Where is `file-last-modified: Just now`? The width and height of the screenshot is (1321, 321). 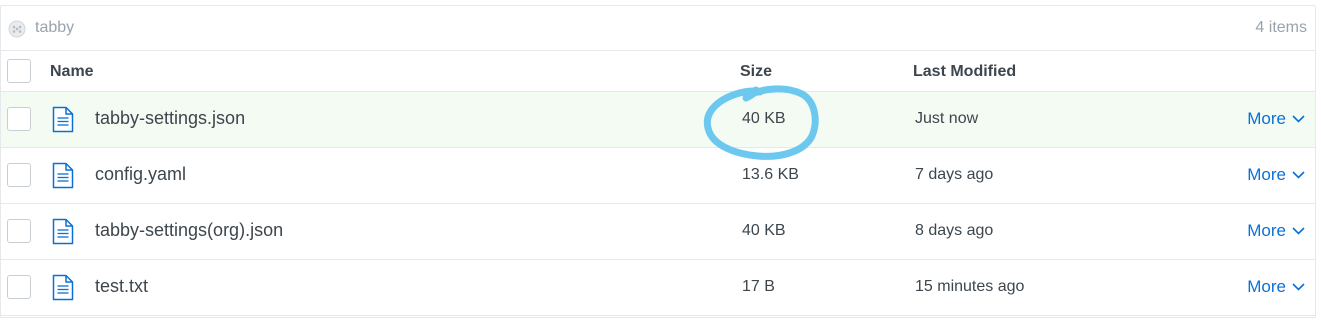 file-last-modified: Just now is located at coordinates (947, 118).